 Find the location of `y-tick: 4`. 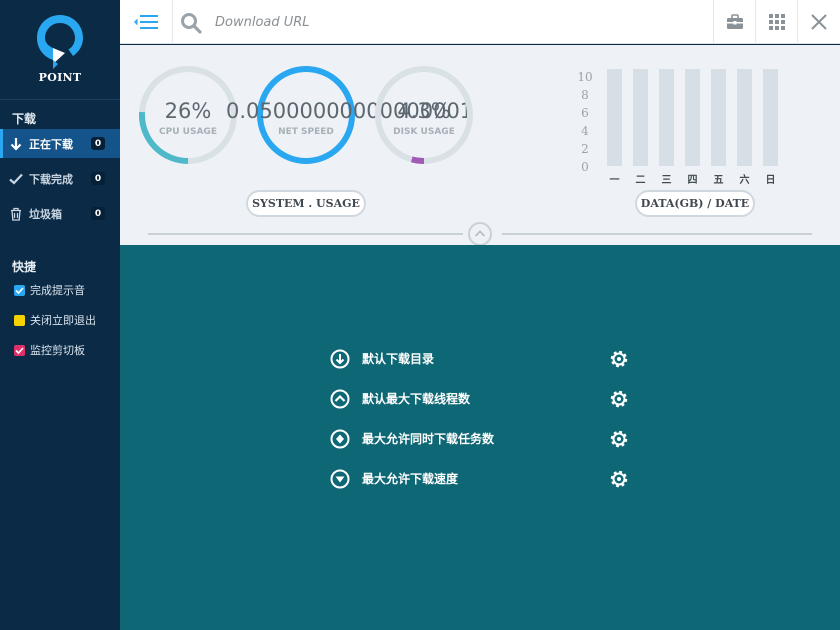

y-tick: 4 is located at coordinates (585, 131).